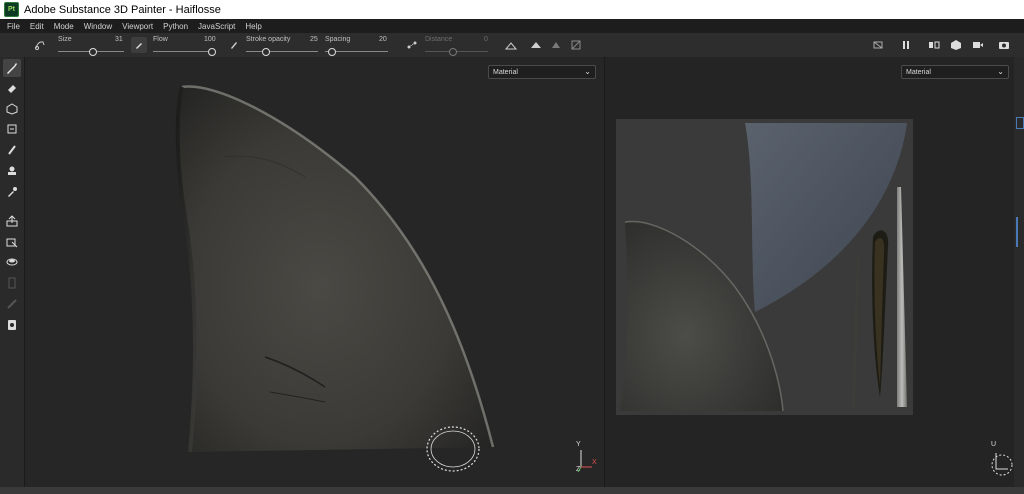 The width and height of the screenshot is (1024, 494). Describe the element at coordinates (64, 26) in the screenshot. I see `menu-mode: Mode` at that location.